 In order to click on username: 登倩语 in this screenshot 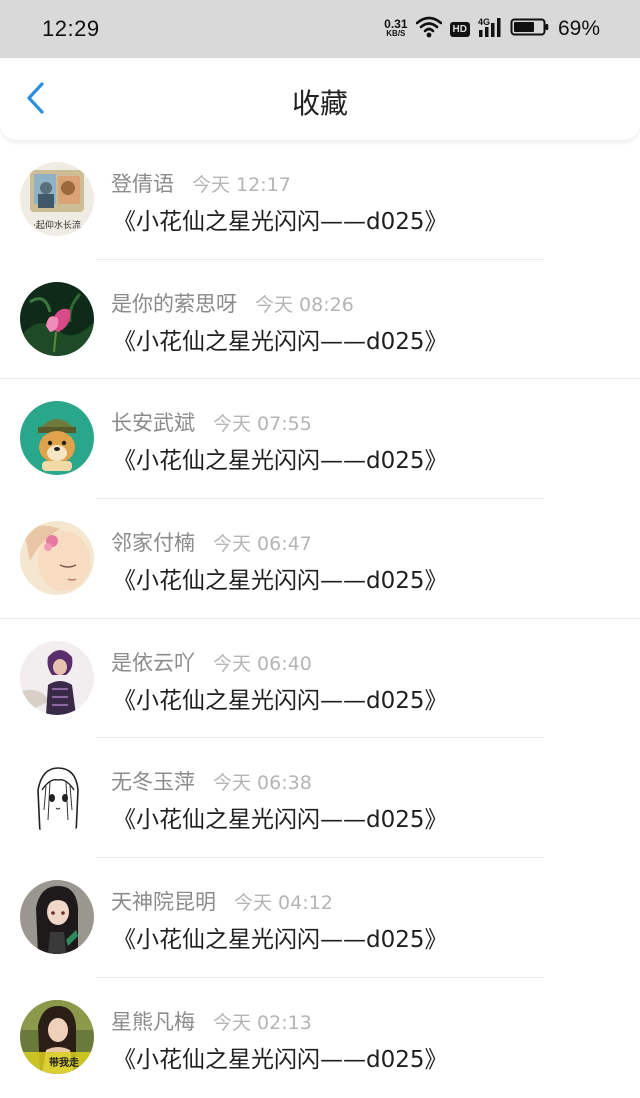, I will do `click(142, 183)`.